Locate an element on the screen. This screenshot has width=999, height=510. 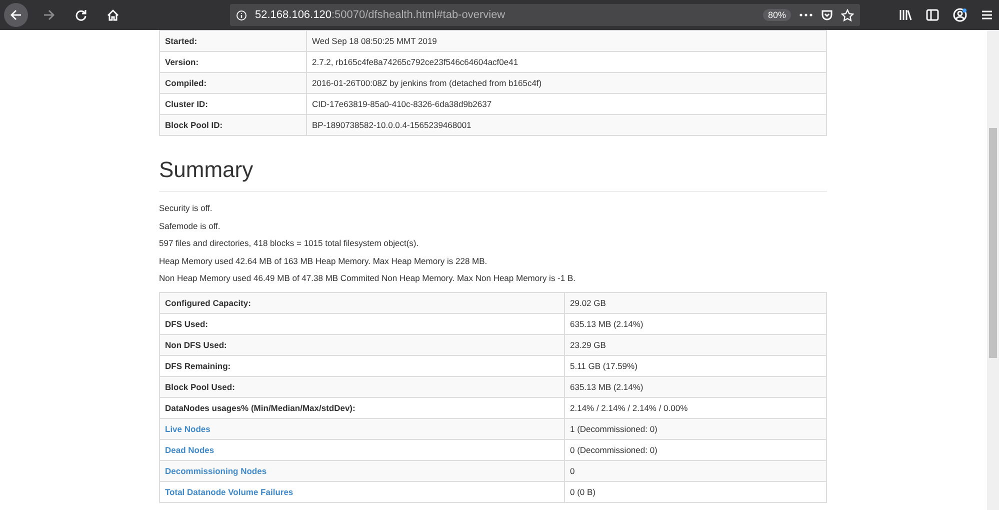
table-cell: BP-1890738582-10.0.0.4-1565239468001 is located at coordinates (566, 125).